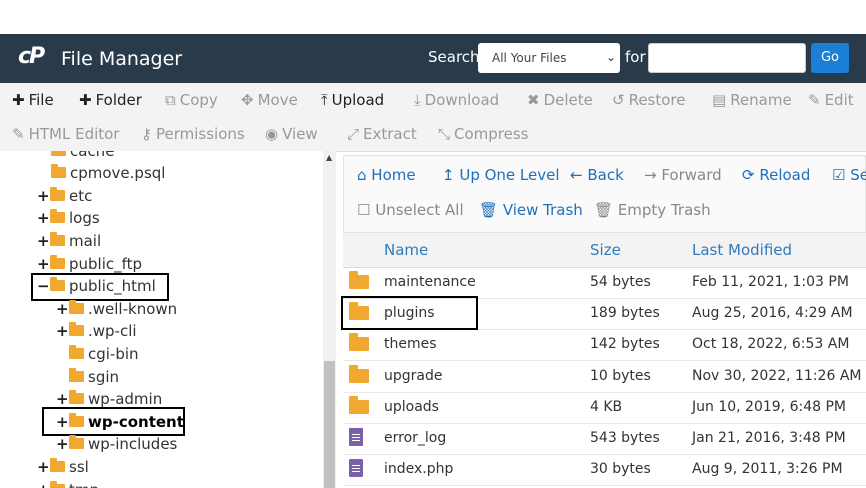  I want to click on highlight-box-wp-content, so click(113, 421).